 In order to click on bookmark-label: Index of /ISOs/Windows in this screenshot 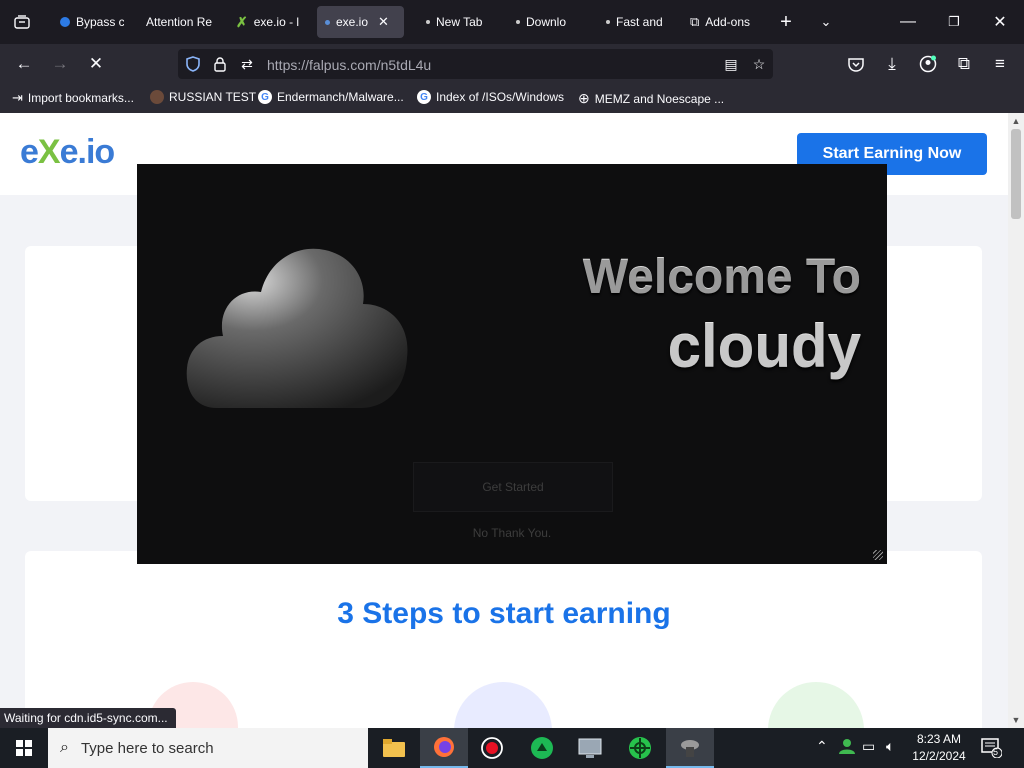, I will do `click(500, 97)`.